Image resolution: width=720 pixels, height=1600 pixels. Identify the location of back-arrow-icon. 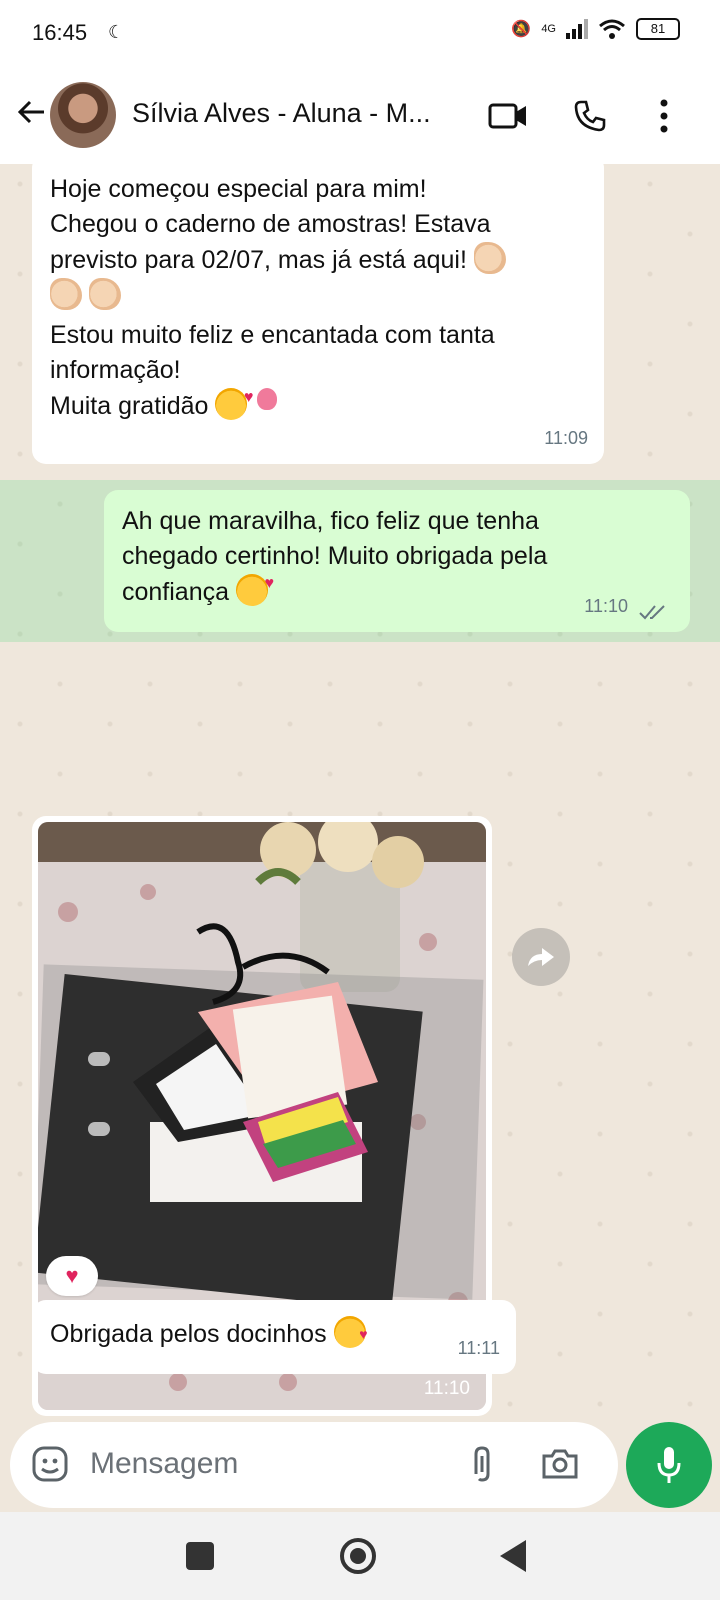
(32, 116).